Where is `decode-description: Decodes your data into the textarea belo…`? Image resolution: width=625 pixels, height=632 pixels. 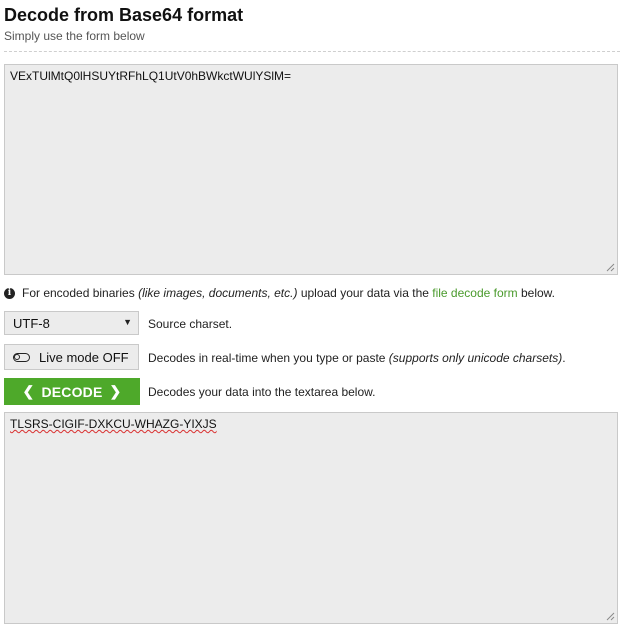 decode-description: Decodes your data into the textarea belo… is located at coordinates (262, 392).